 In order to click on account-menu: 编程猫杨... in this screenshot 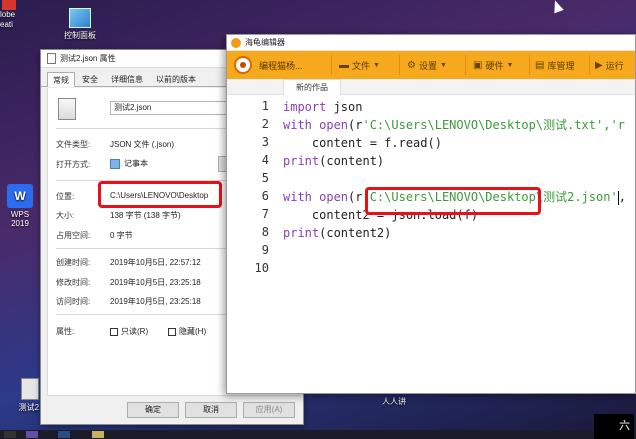, I will do `click(281, 65)`.